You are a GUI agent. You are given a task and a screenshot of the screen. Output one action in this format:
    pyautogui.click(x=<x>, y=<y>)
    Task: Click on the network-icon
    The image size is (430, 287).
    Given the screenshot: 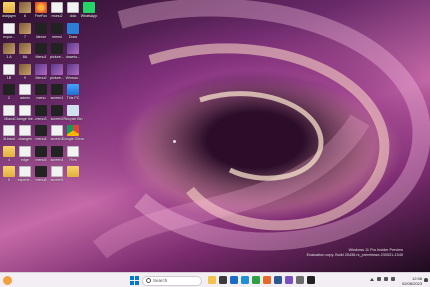 What is the action you would take?
    pyautogui.click(x=379, y=279)
    